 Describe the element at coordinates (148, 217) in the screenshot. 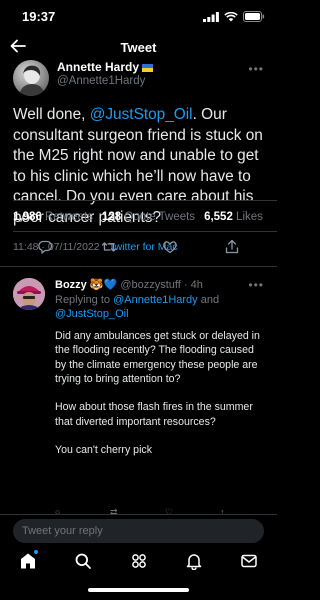

I see `quotes-stat: 128 Quote Tweets` at that location.